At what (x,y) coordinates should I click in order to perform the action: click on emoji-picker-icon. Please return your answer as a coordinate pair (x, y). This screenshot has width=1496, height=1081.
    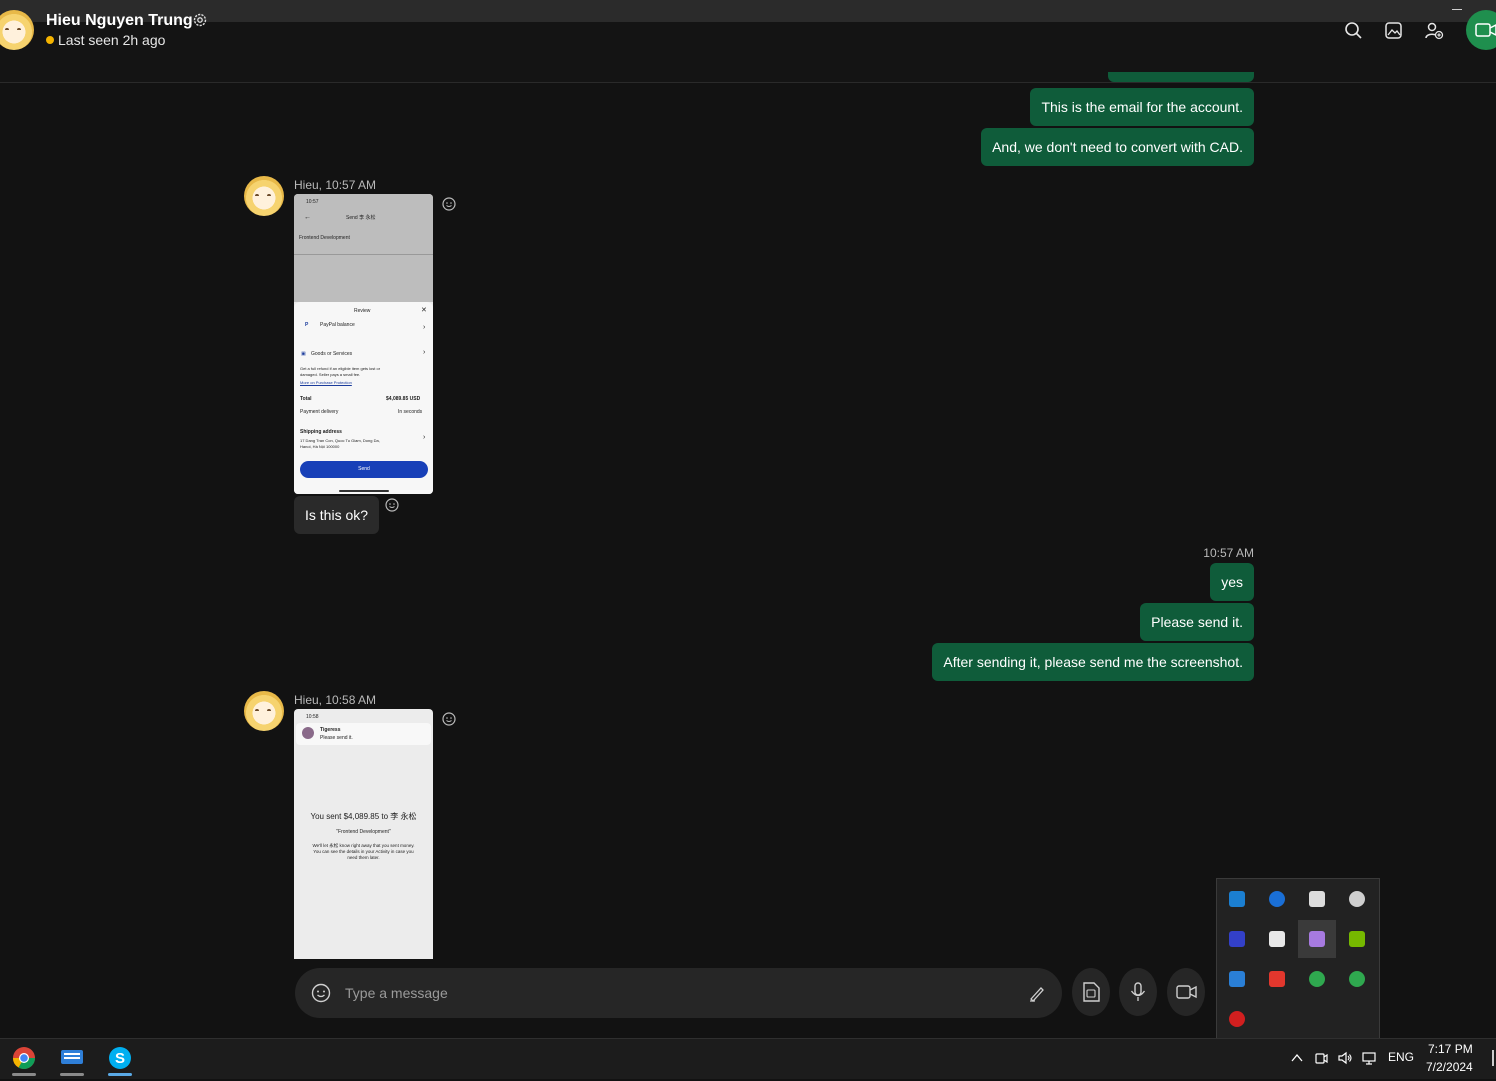
    Looking at the image, I should click on (321, 993).